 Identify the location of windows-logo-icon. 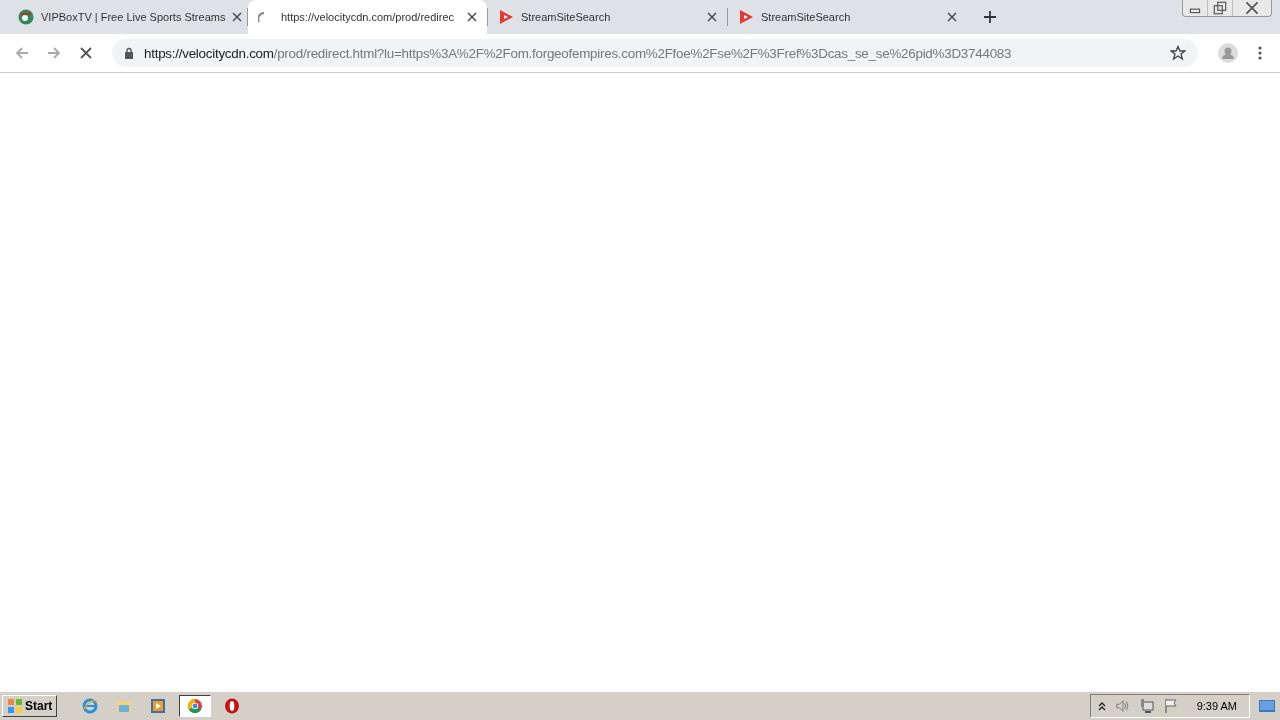
(15, 706).